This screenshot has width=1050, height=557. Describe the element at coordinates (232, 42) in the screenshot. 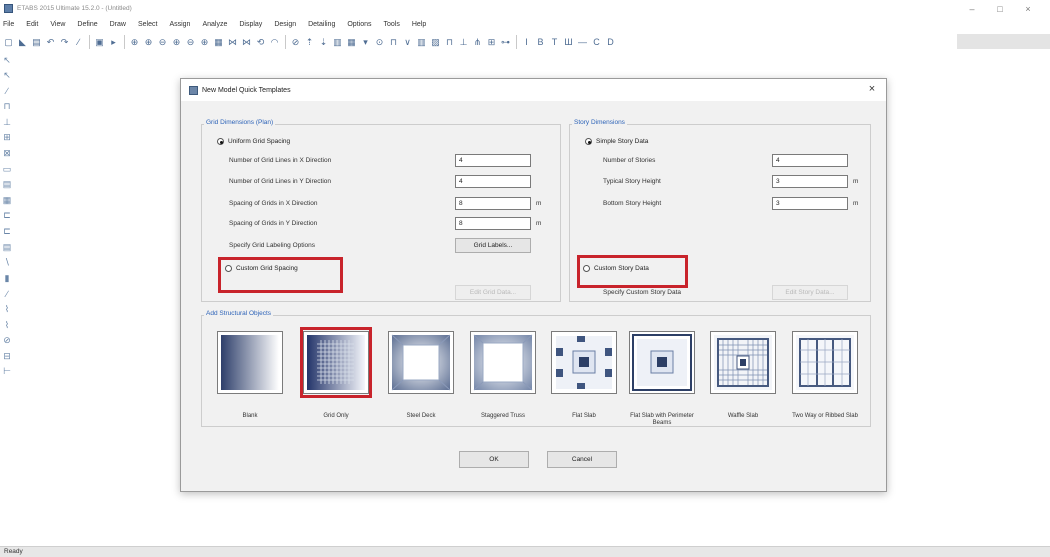

I see `plan-view-icon: ⋈` at that location.